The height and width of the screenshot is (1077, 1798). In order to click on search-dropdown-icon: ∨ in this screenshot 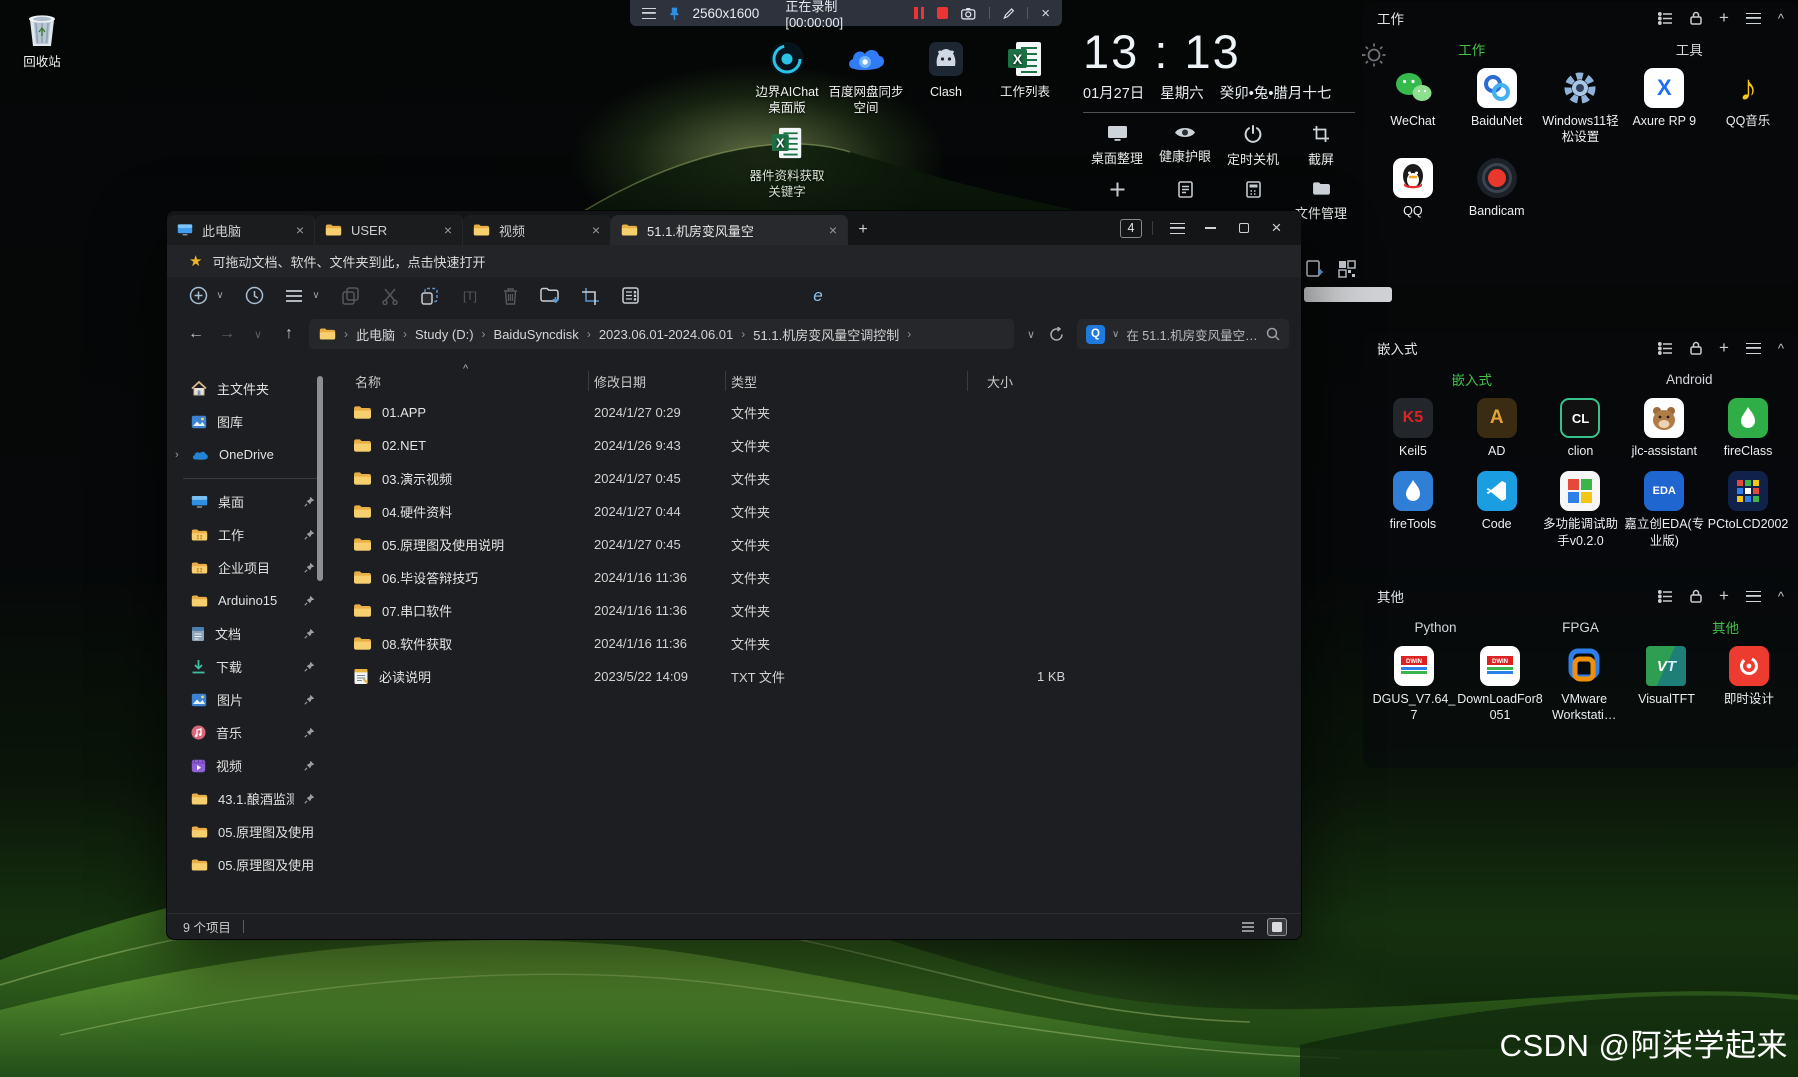, I will do `click(1115, 334)`.